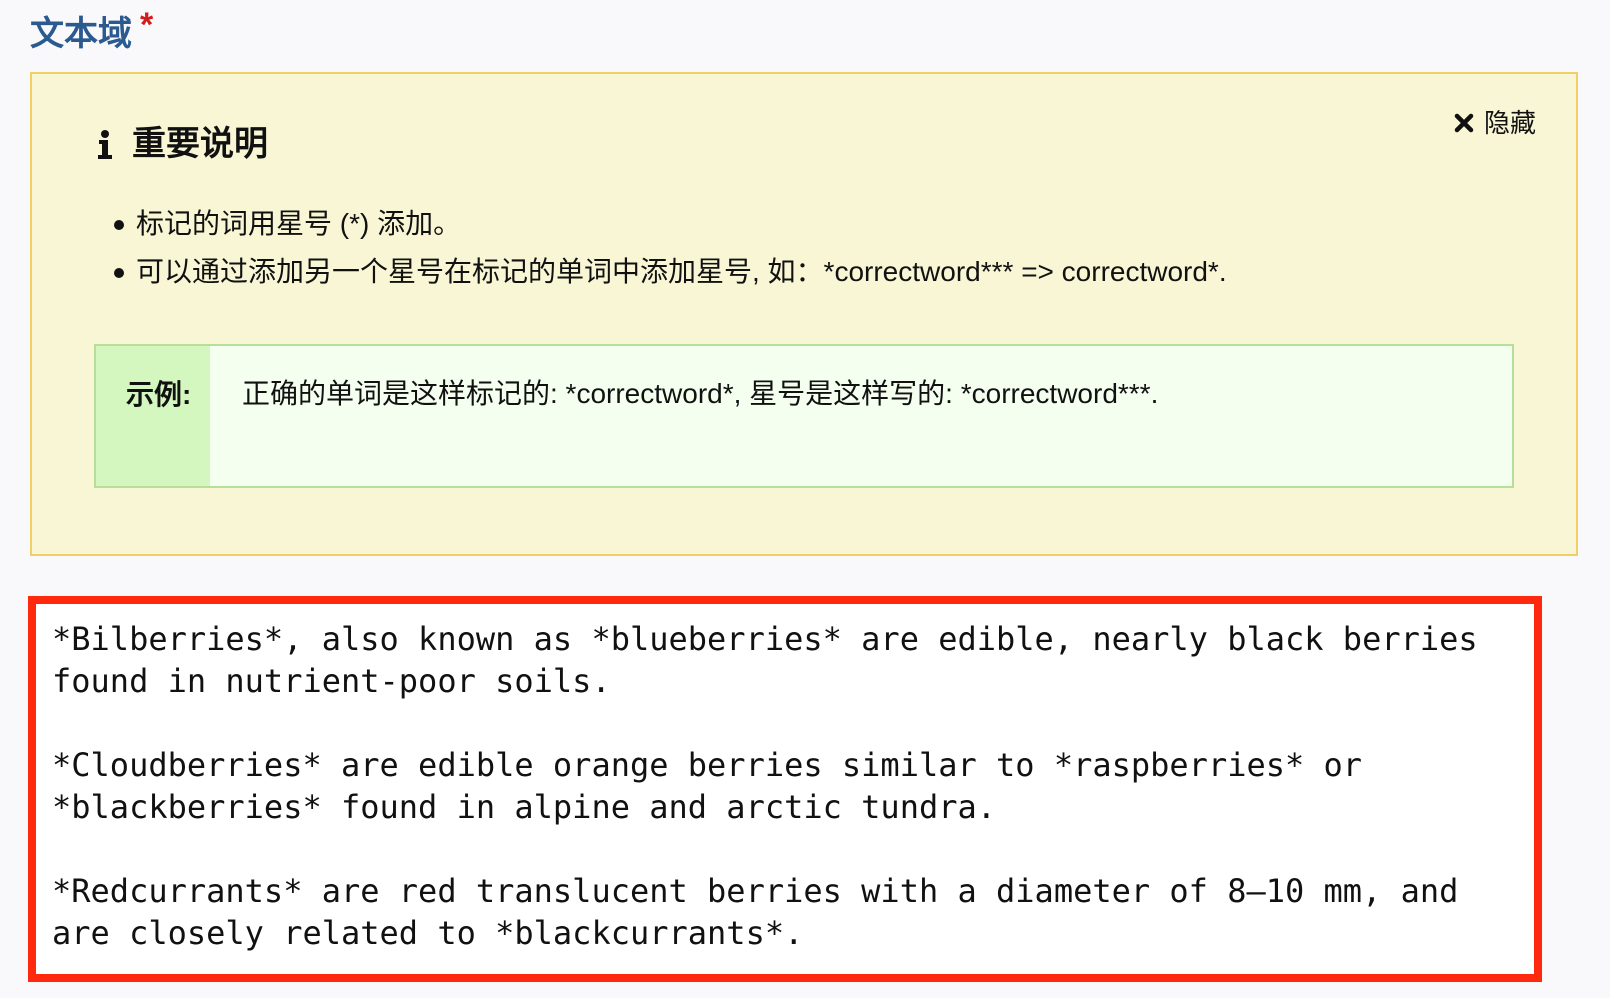  What do you see at coordinates (105, 144) in the screenshot?
I see `info-icon` at bounding box center [105, 144].